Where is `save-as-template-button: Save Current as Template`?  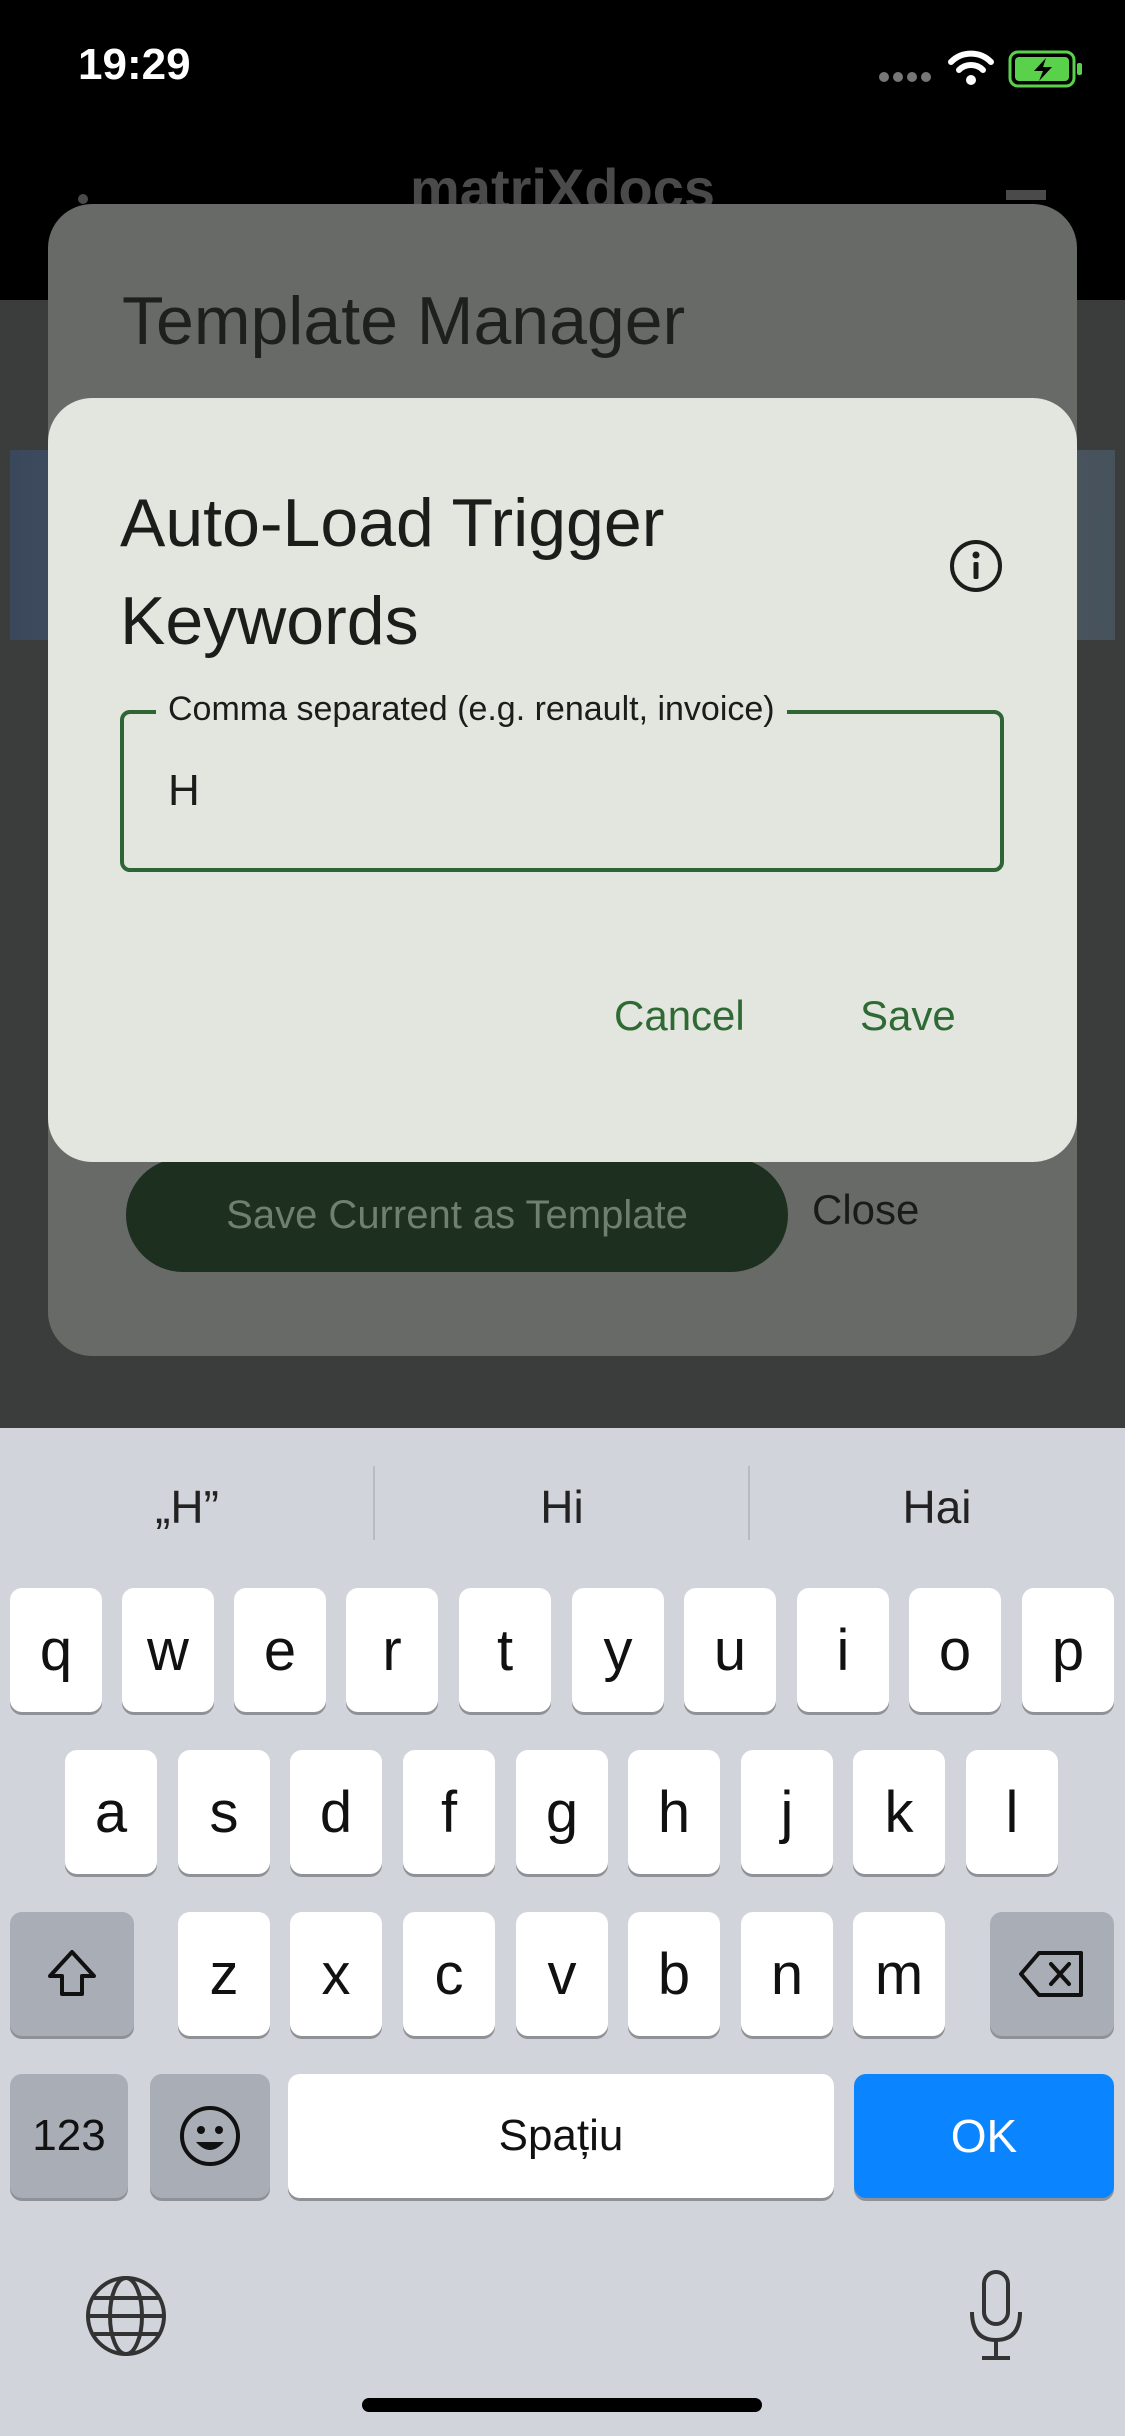
save-as-template-button: Save Current as Template is located at coordinates (457, 1215).